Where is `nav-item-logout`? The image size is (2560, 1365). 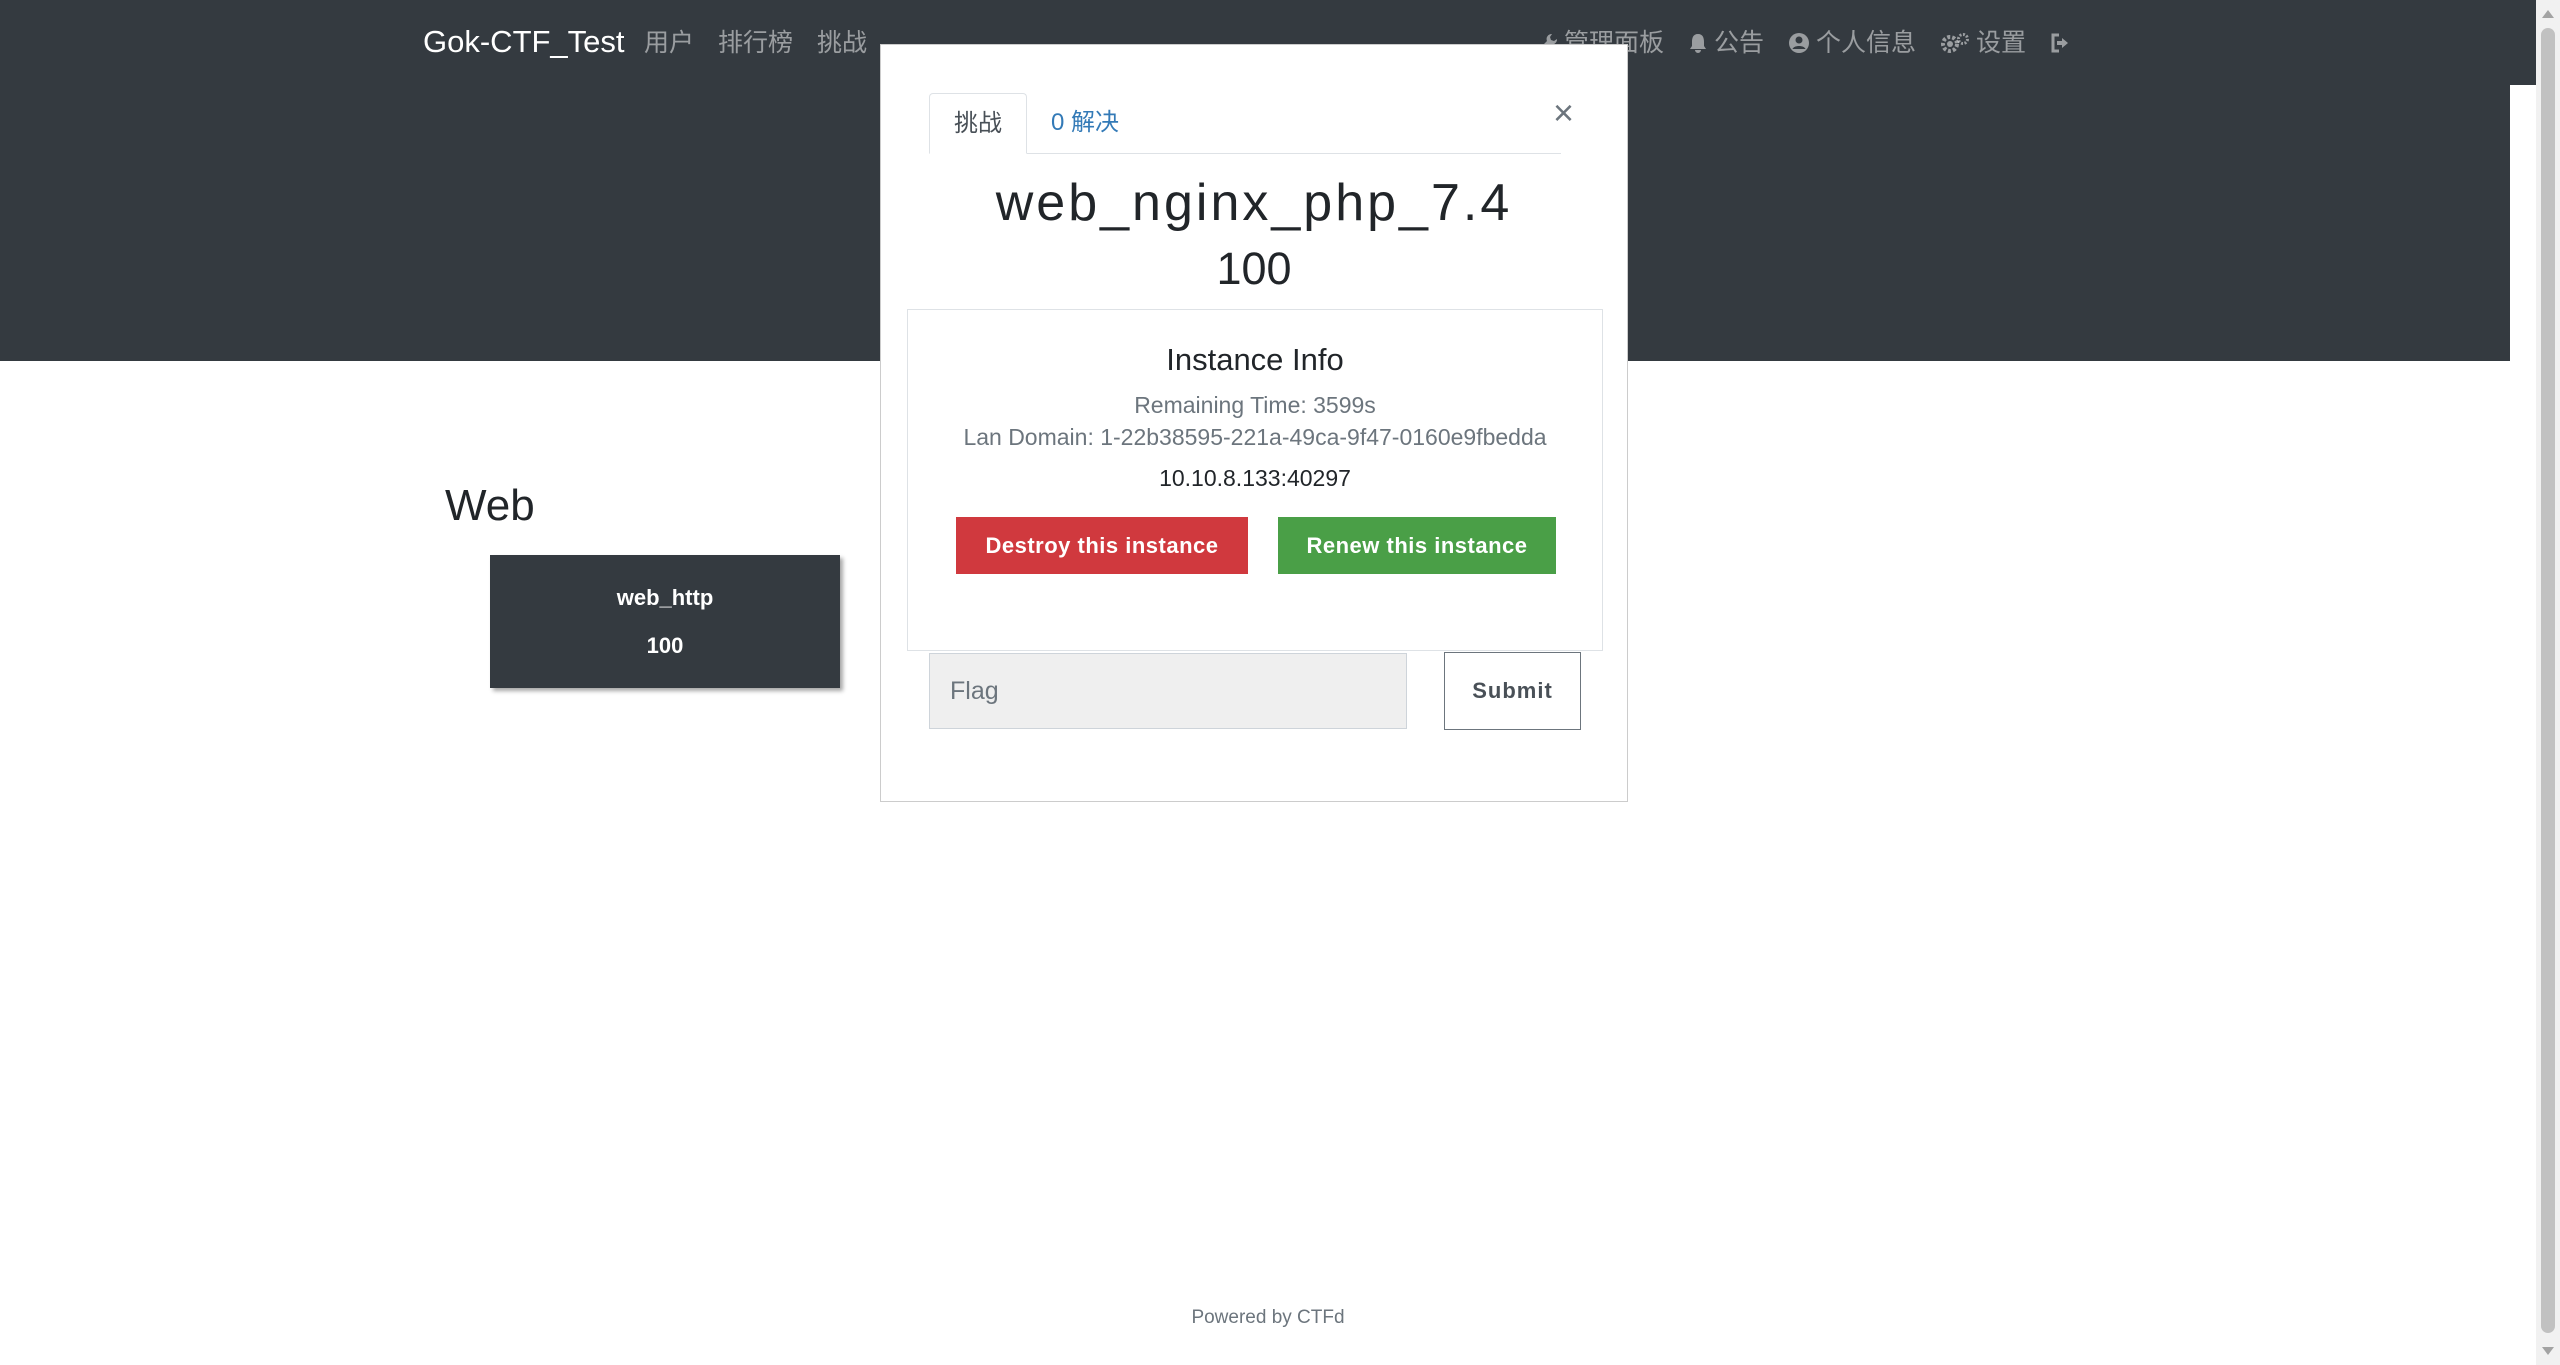 nav-item-logout is located at coordinates (2062, 43).